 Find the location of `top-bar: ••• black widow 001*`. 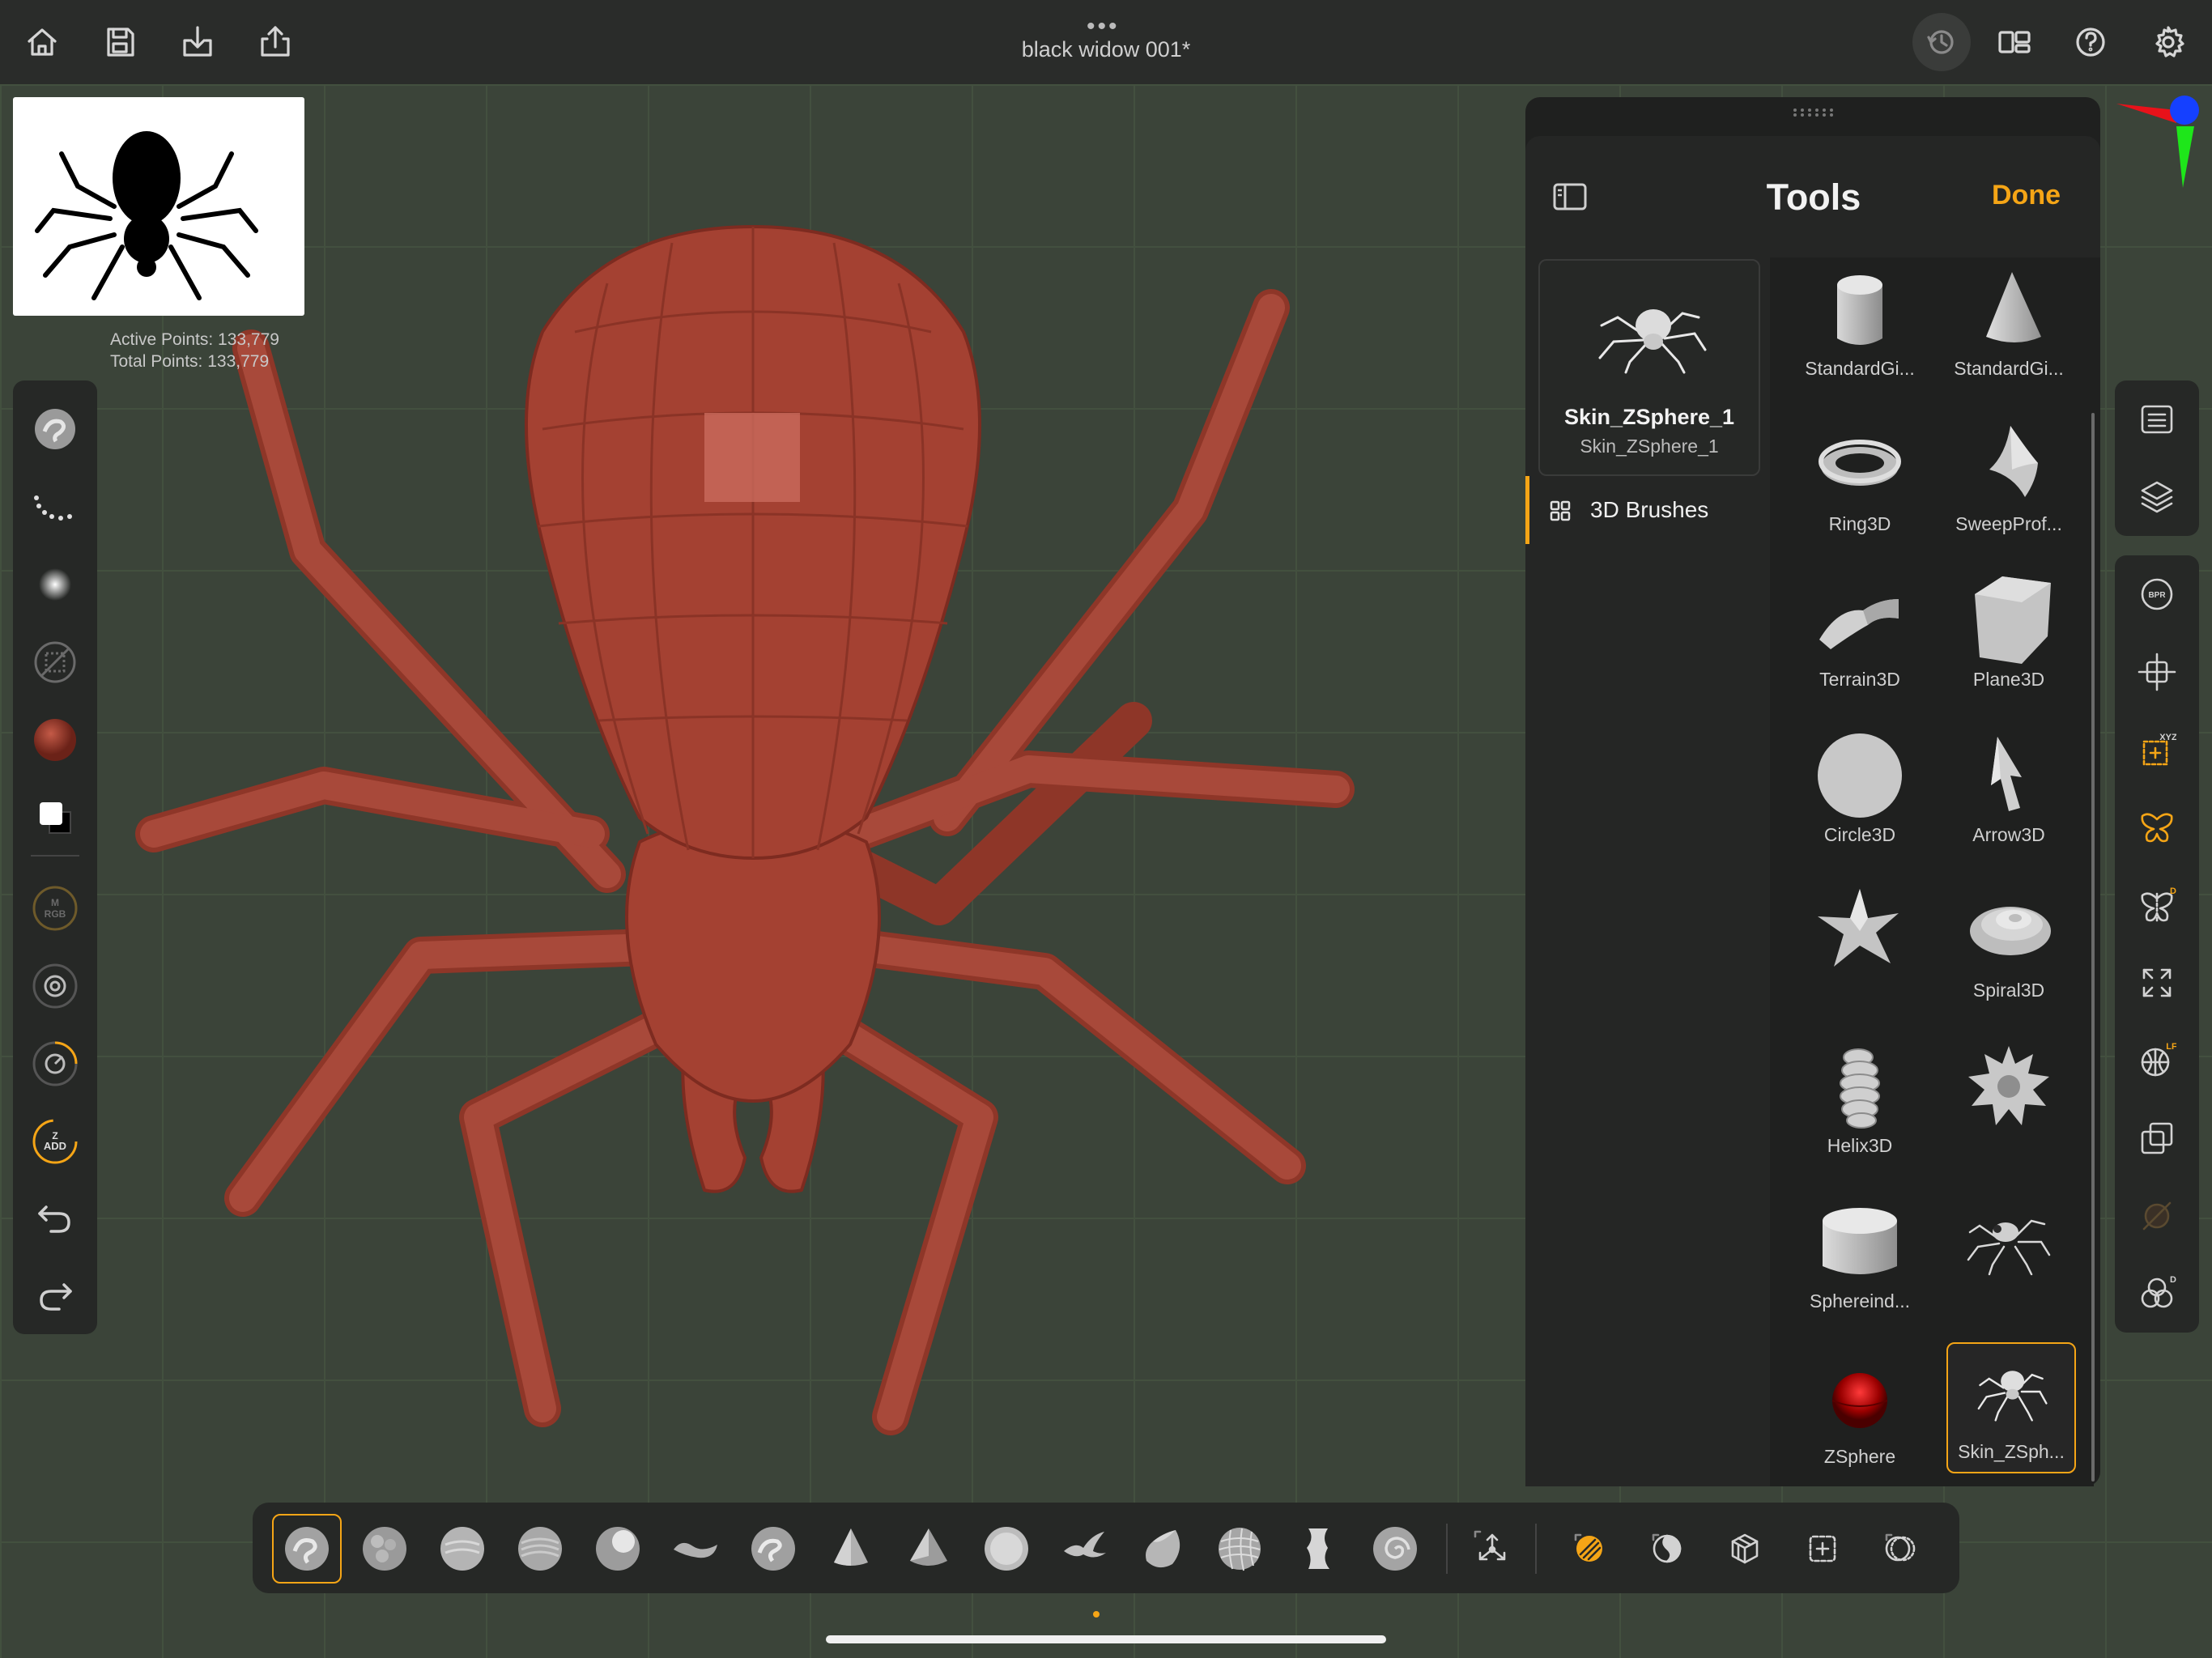

top-bar: ••• black widow 001* is located at coordinates (1106, 42).